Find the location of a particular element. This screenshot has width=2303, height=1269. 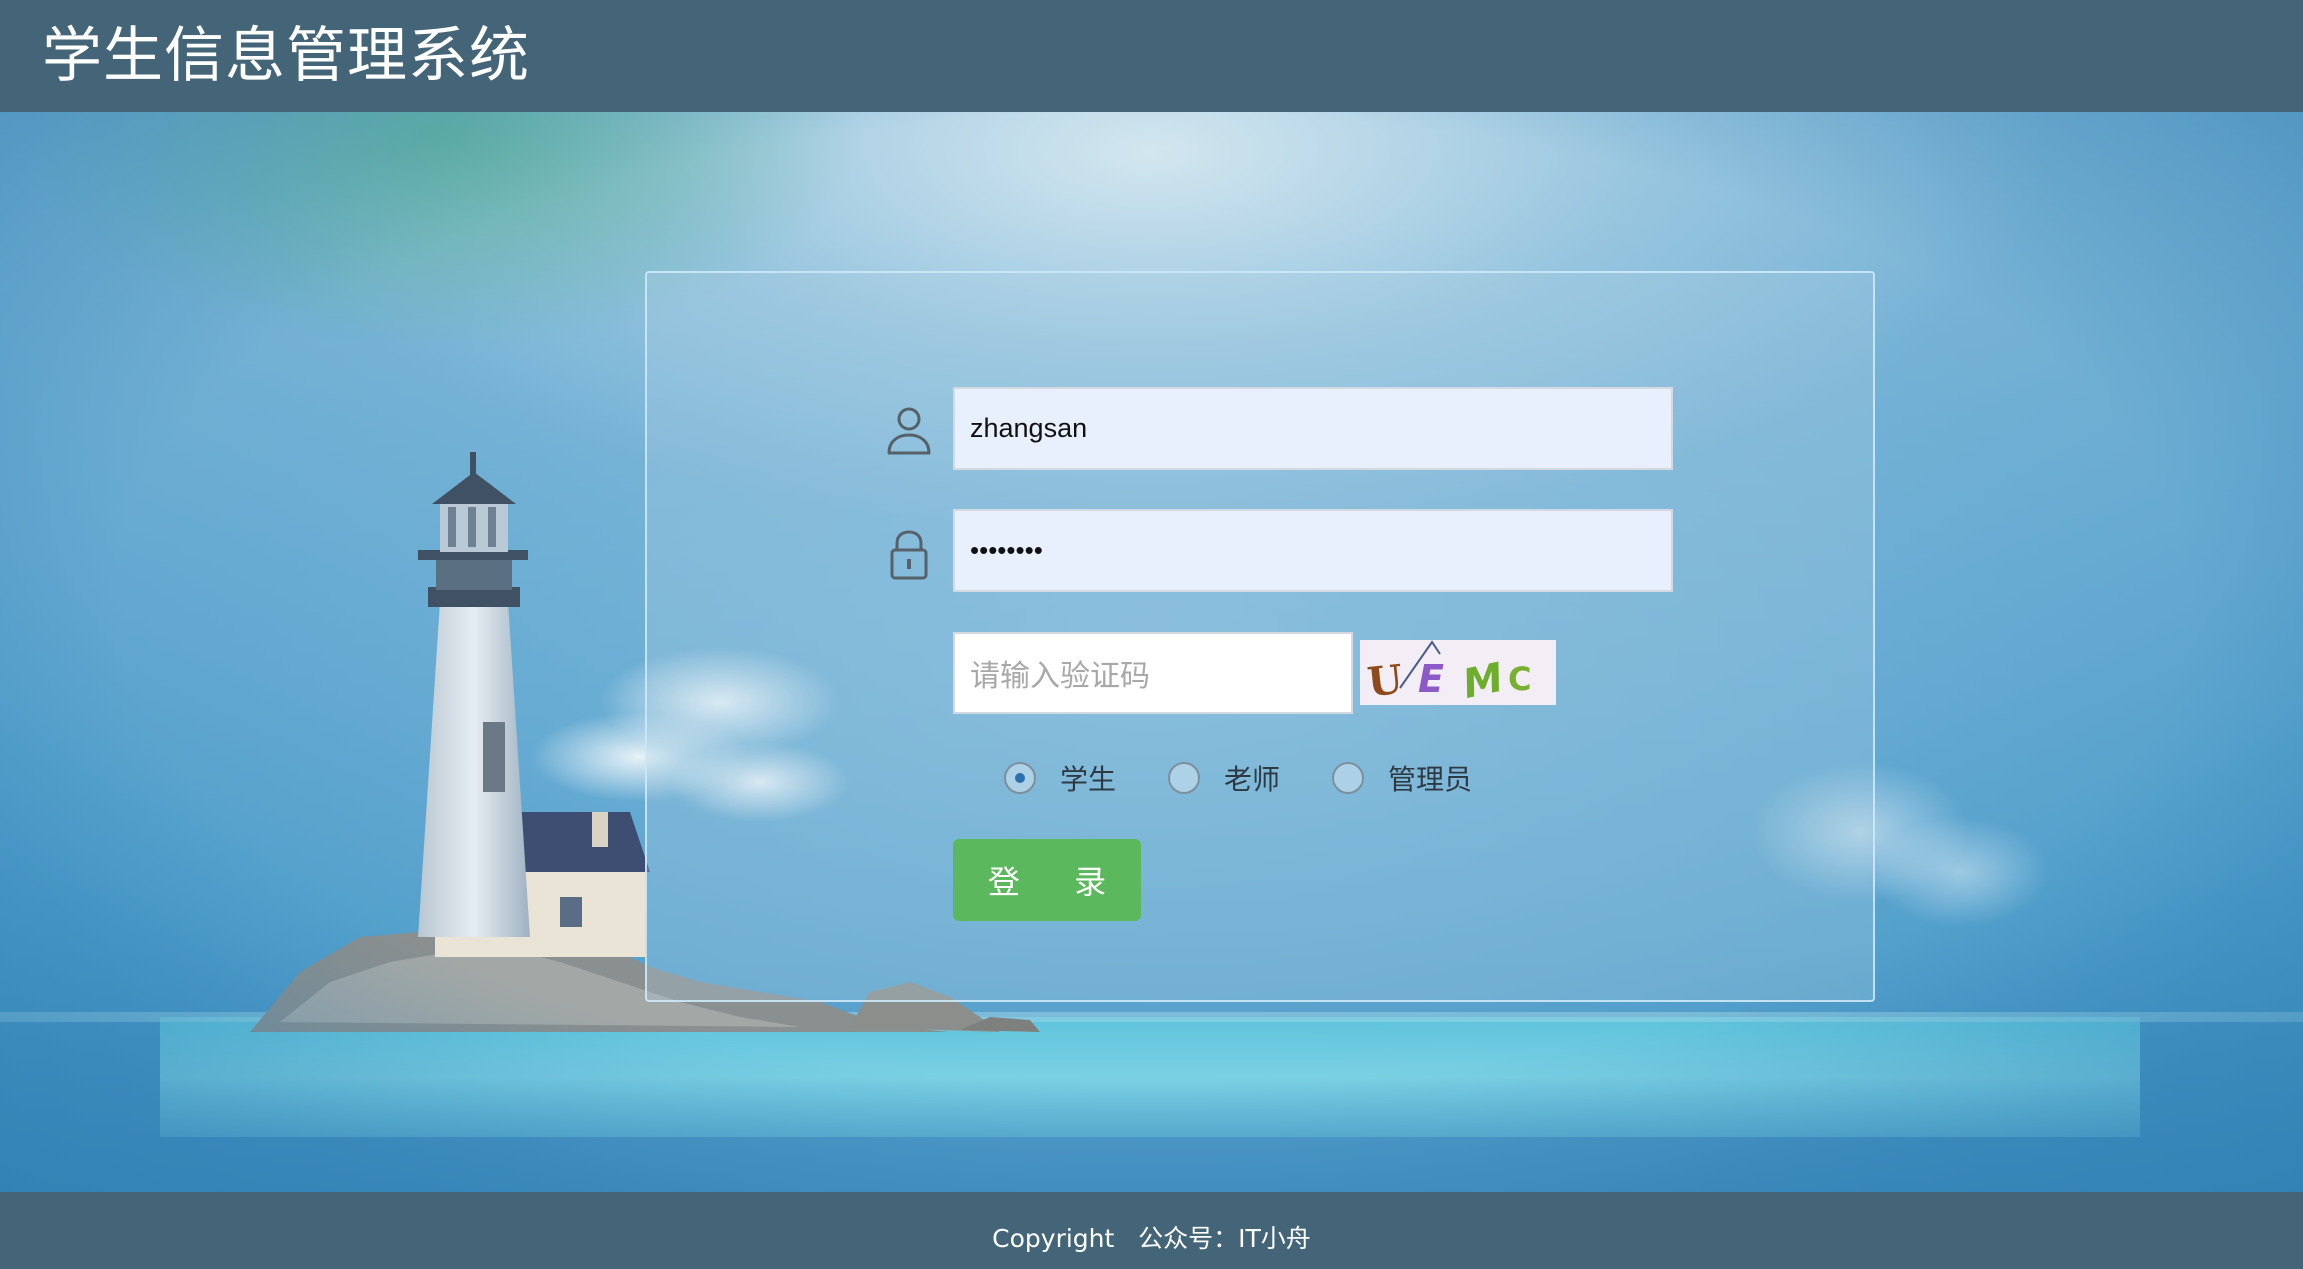

role-option-admin: 管理员 is located at coordinates (1402, 778).